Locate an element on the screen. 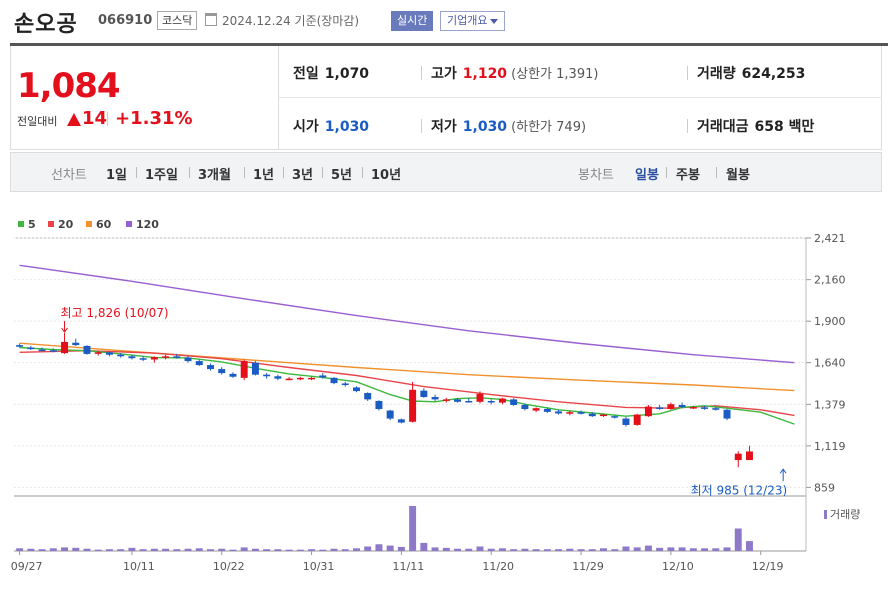 This screenshot has width=888, height=589. change-percent: +1.31% is located at coordinates (154, 118).